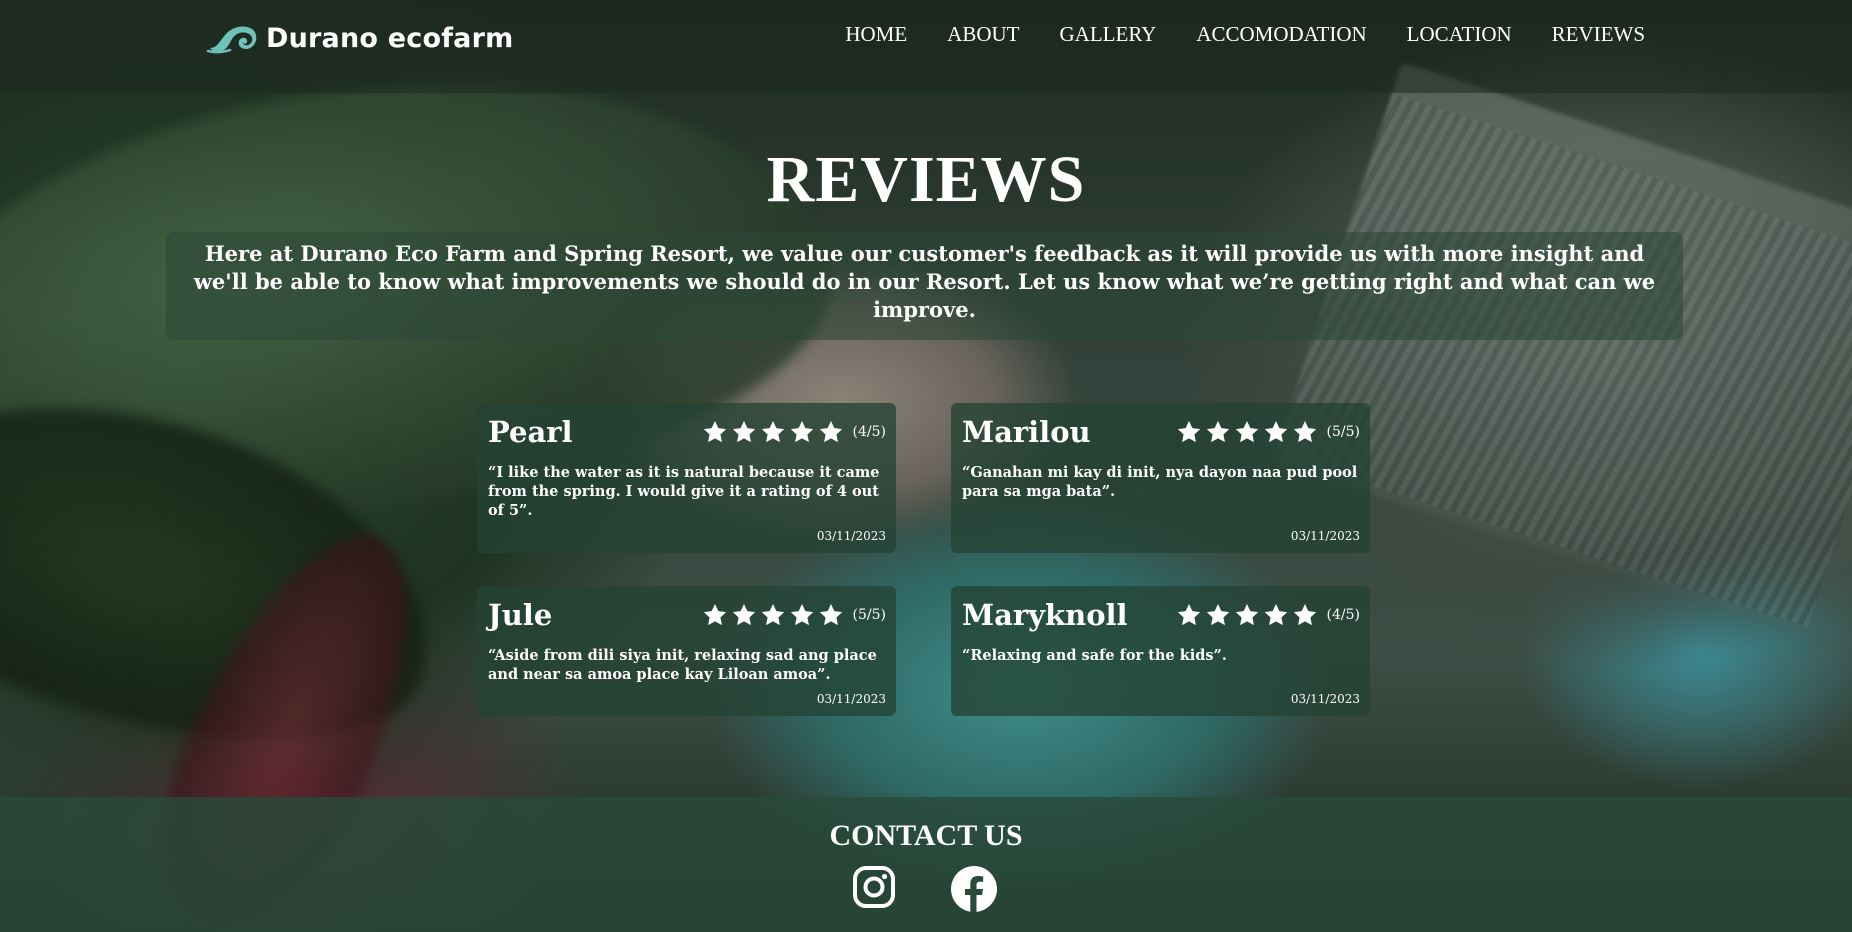 Image resolution: width=1852 pixels, height=932 pixels. Describe the element at coordinates (390, 38) in the screenshot. I see `brand-name: Durano ecofarm` at that location.